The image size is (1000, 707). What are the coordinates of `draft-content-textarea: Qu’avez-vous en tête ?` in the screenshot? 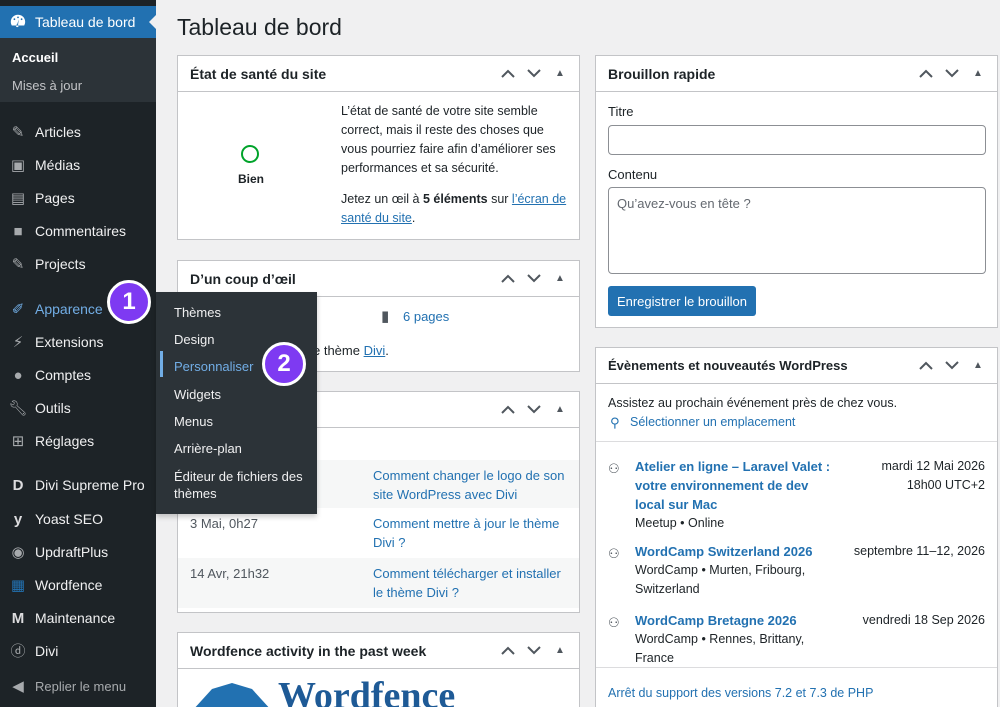 It's located at (797, 230).